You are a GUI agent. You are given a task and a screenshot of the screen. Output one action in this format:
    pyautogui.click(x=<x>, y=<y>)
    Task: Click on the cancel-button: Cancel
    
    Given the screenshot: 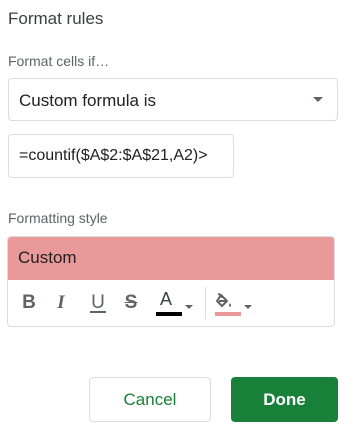 What is the action you would take?
    pyautogui.click(x=150, y=399)
    